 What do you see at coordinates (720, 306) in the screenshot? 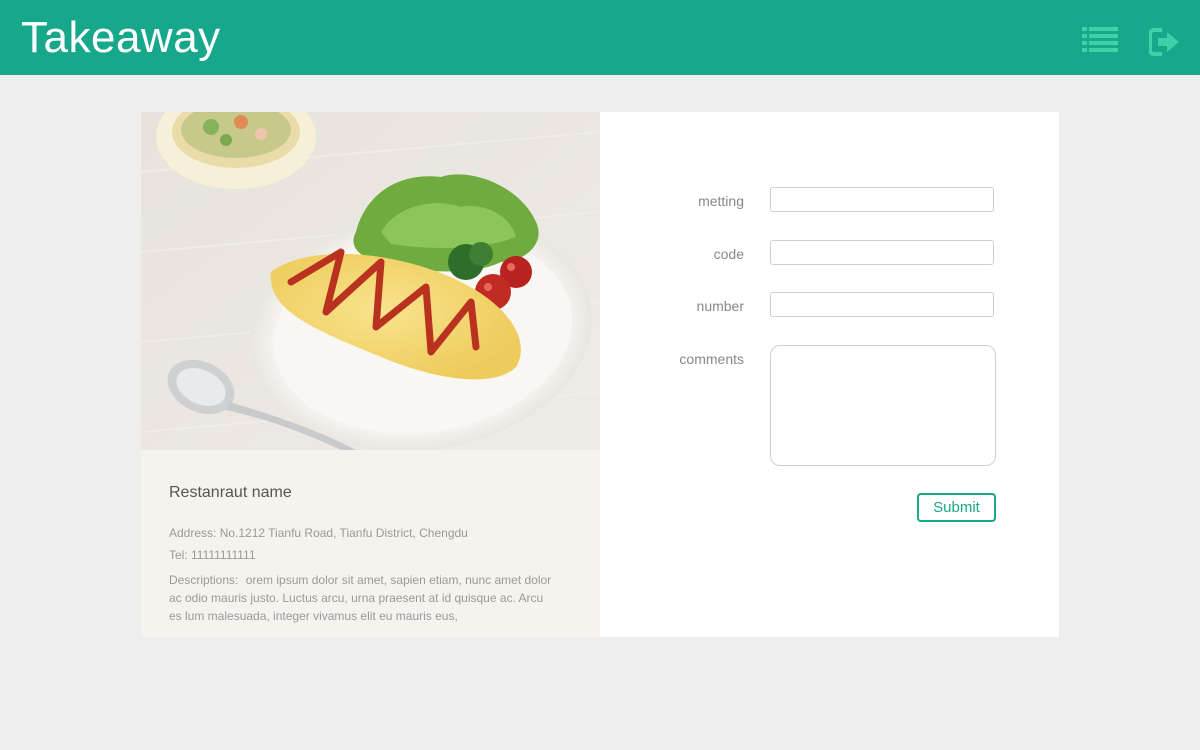
I see `number-label: number` at bounding box center [720, 306].